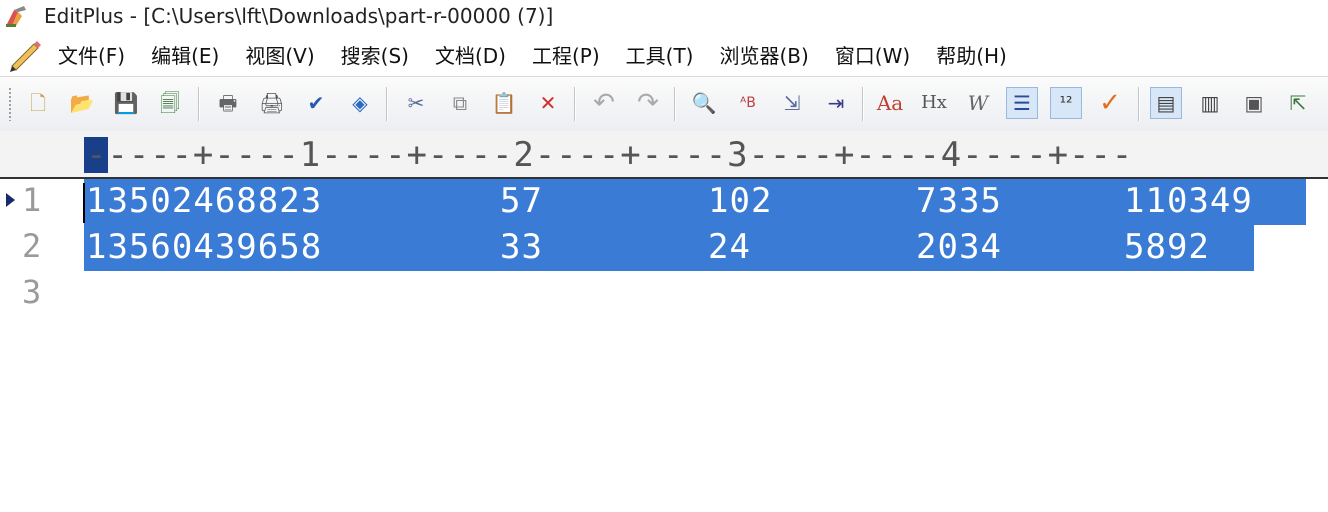 This screenshot has width=1328, height=512. I want to click on find-icon: 🔍, so click(704, 103).